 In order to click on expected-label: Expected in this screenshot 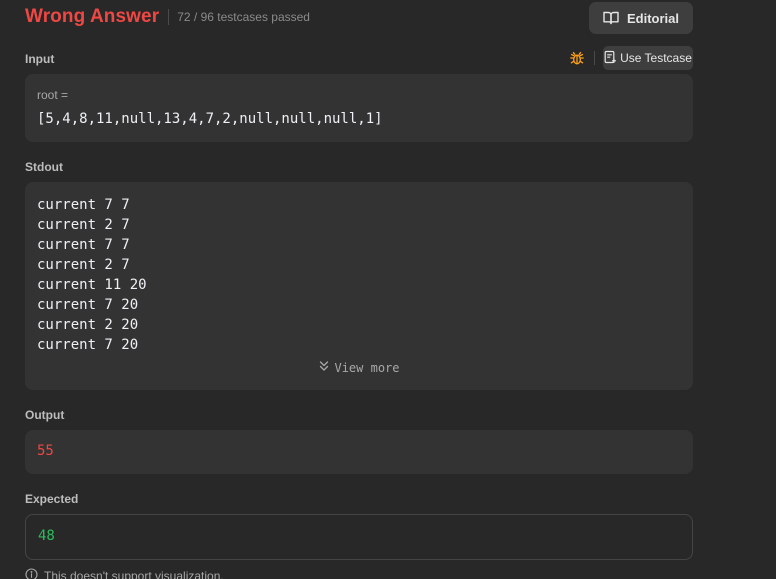, I will do `click(52, 499)`.